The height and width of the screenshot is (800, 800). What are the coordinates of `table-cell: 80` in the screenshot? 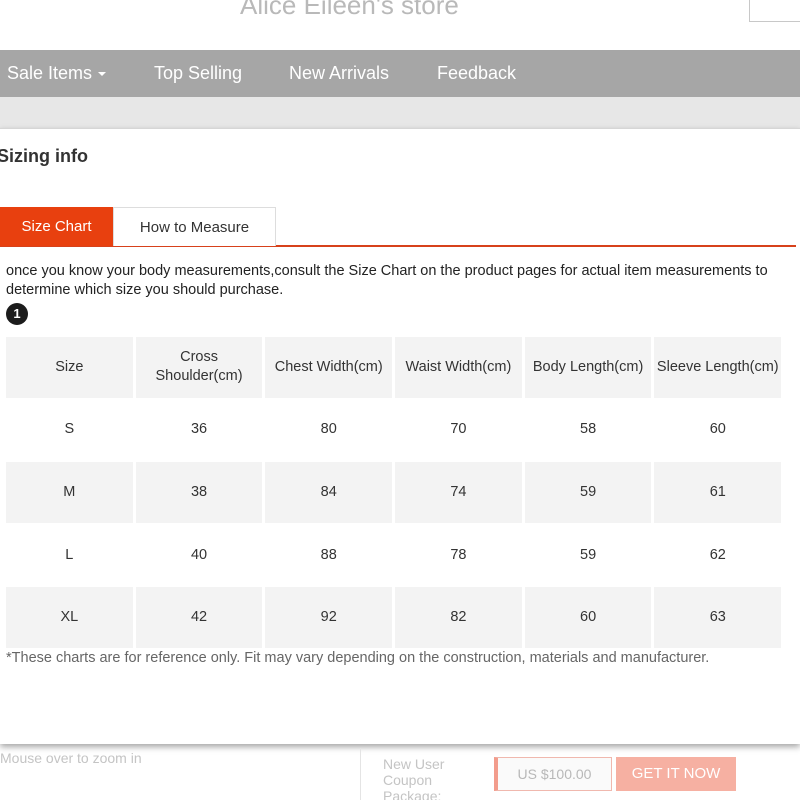 It's located at (328, 429).